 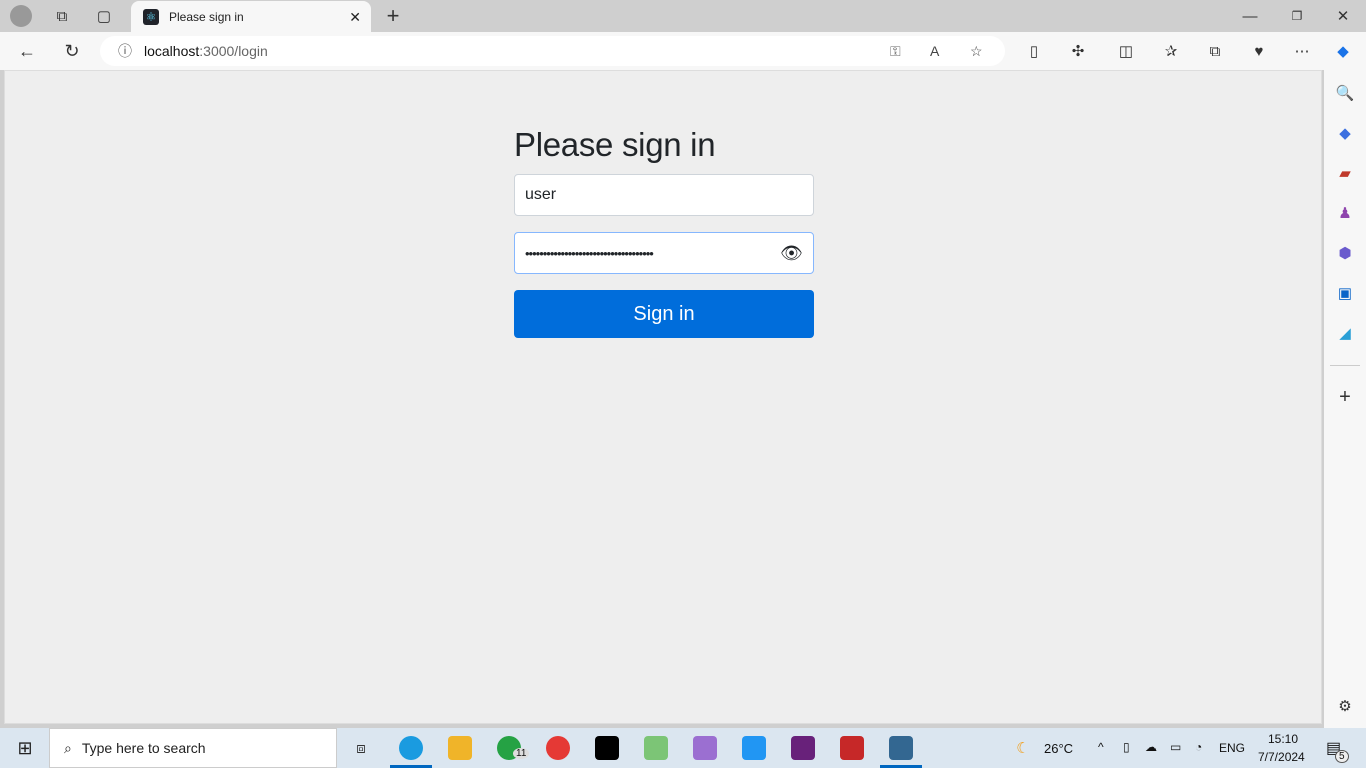 I want to click on power-app-icon, so click(x=558, y=748).